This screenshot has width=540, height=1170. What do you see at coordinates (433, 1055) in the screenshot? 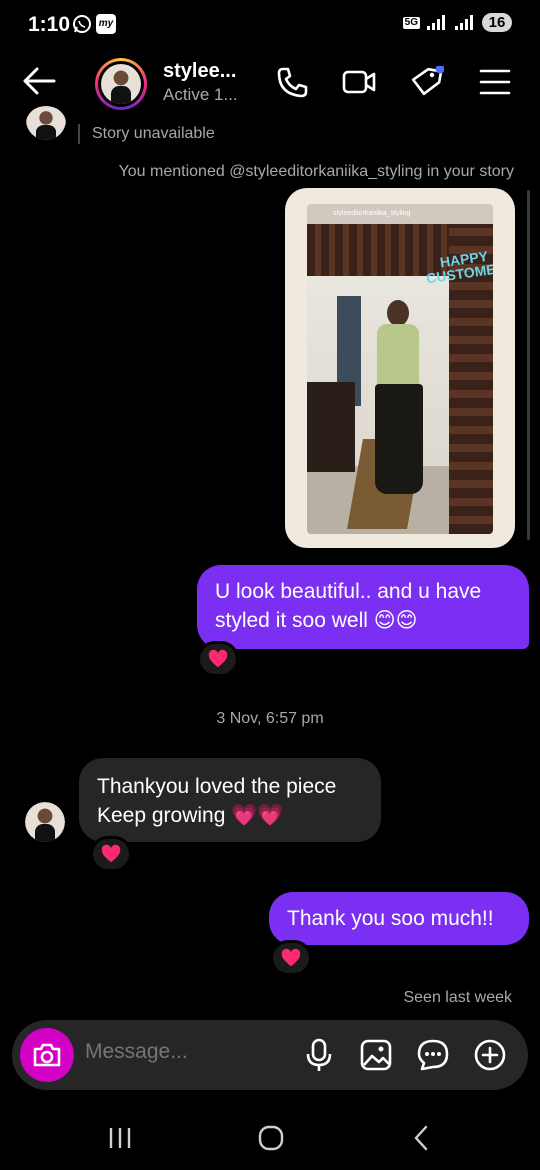
I see `sticker-chat-icon` at bounding box center [433, 1055].